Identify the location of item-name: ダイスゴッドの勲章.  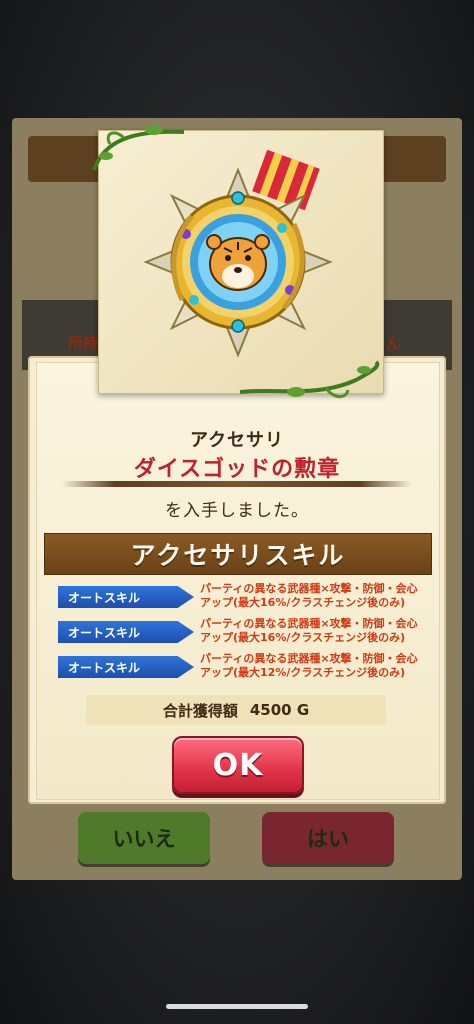
(237, 469).